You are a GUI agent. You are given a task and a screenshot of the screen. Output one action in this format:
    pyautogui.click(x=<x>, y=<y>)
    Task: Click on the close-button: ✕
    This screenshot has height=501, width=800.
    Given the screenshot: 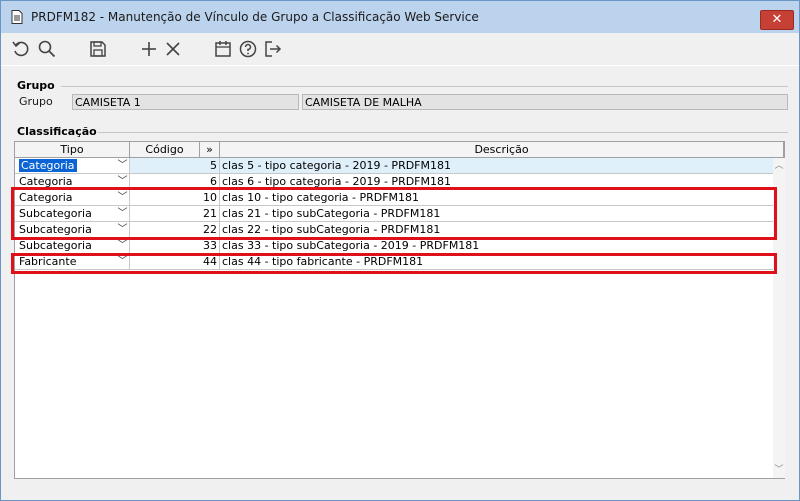 What is the action you would take?
    pyautogui.click(x=777, y=20)
    